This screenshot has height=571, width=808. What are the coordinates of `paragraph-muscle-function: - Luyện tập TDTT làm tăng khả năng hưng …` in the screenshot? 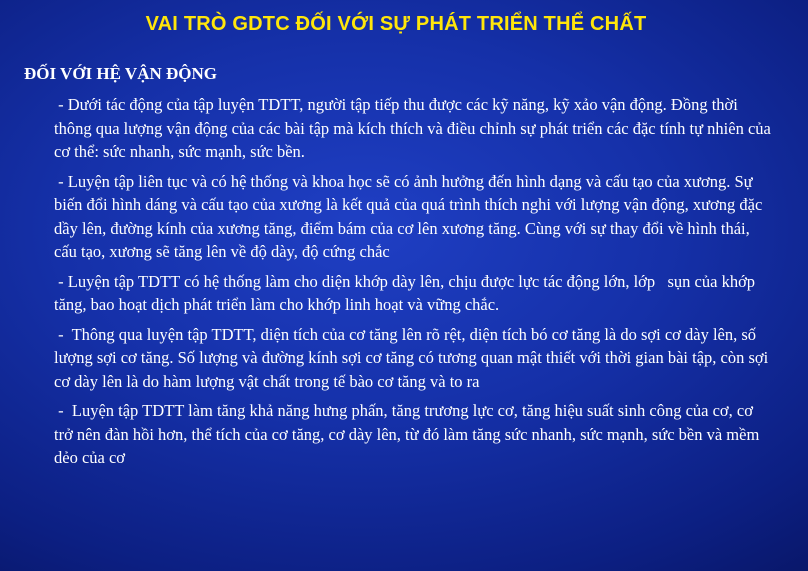 It's located at (409, 434).